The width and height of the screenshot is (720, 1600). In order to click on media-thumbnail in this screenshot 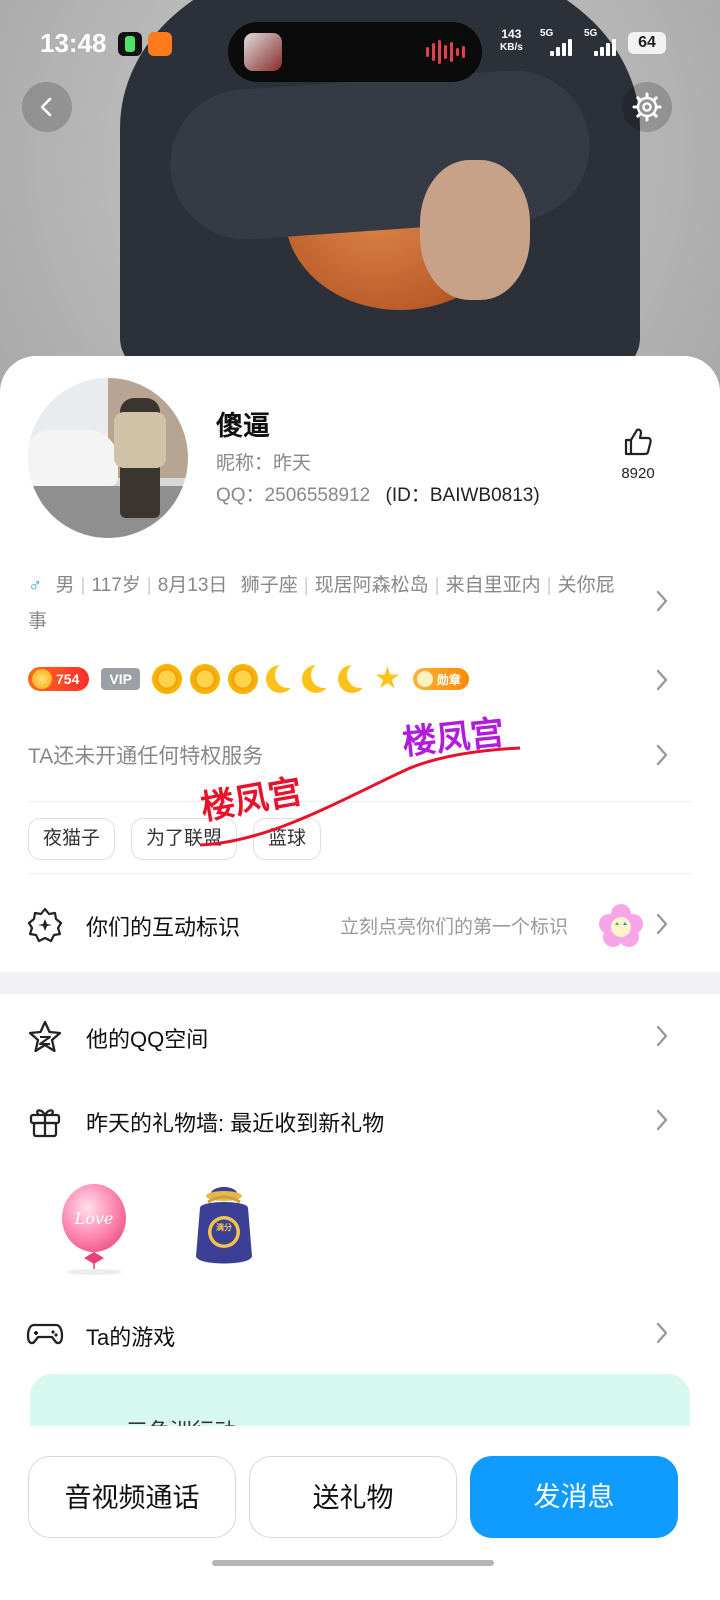, I will do `click(263, 52)`.